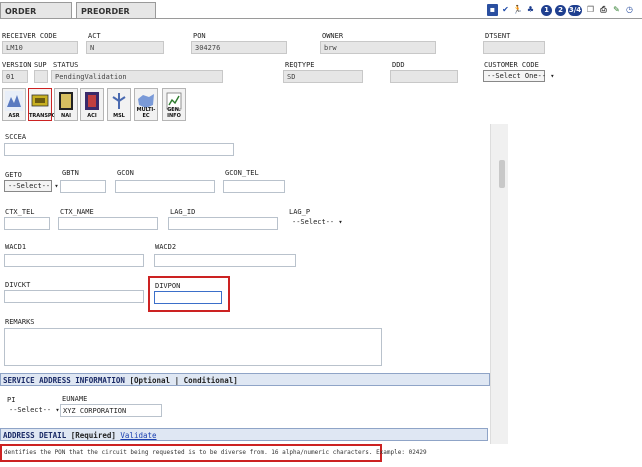 The image size is (642, 467). Describe the element at coordinates (398, 65) in the screenshot. I see `ddd-label: DDD` at that location.